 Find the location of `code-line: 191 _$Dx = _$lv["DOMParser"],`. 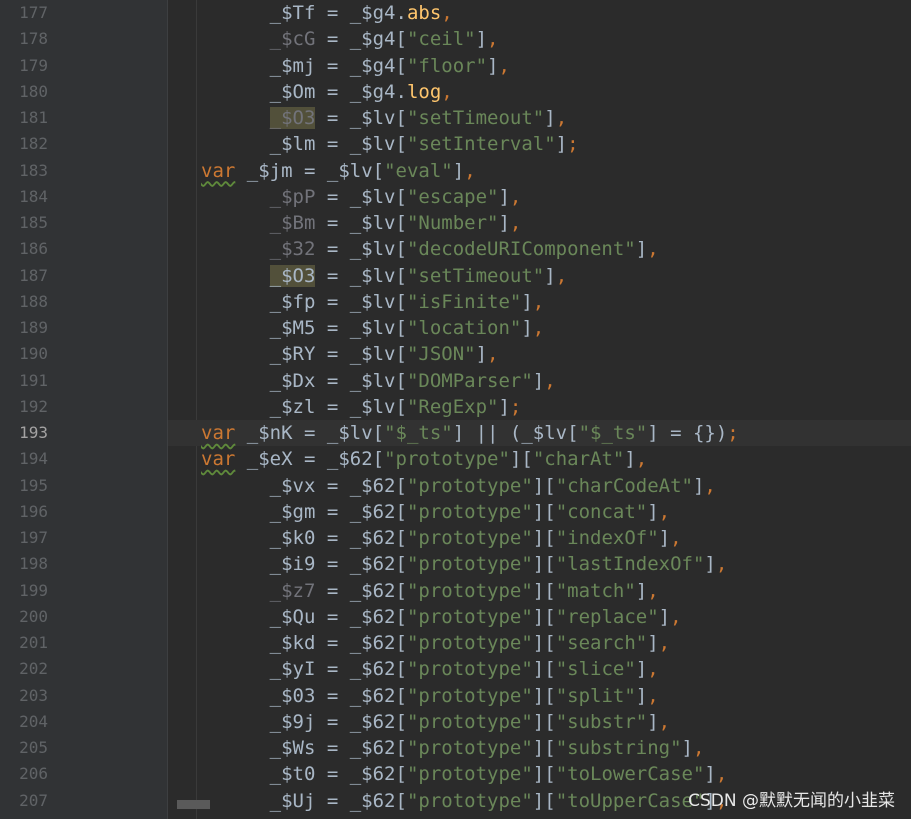

code-line: 191 _$Dx = _$lv["DOMParser"], is located at coordinates (455, 381).